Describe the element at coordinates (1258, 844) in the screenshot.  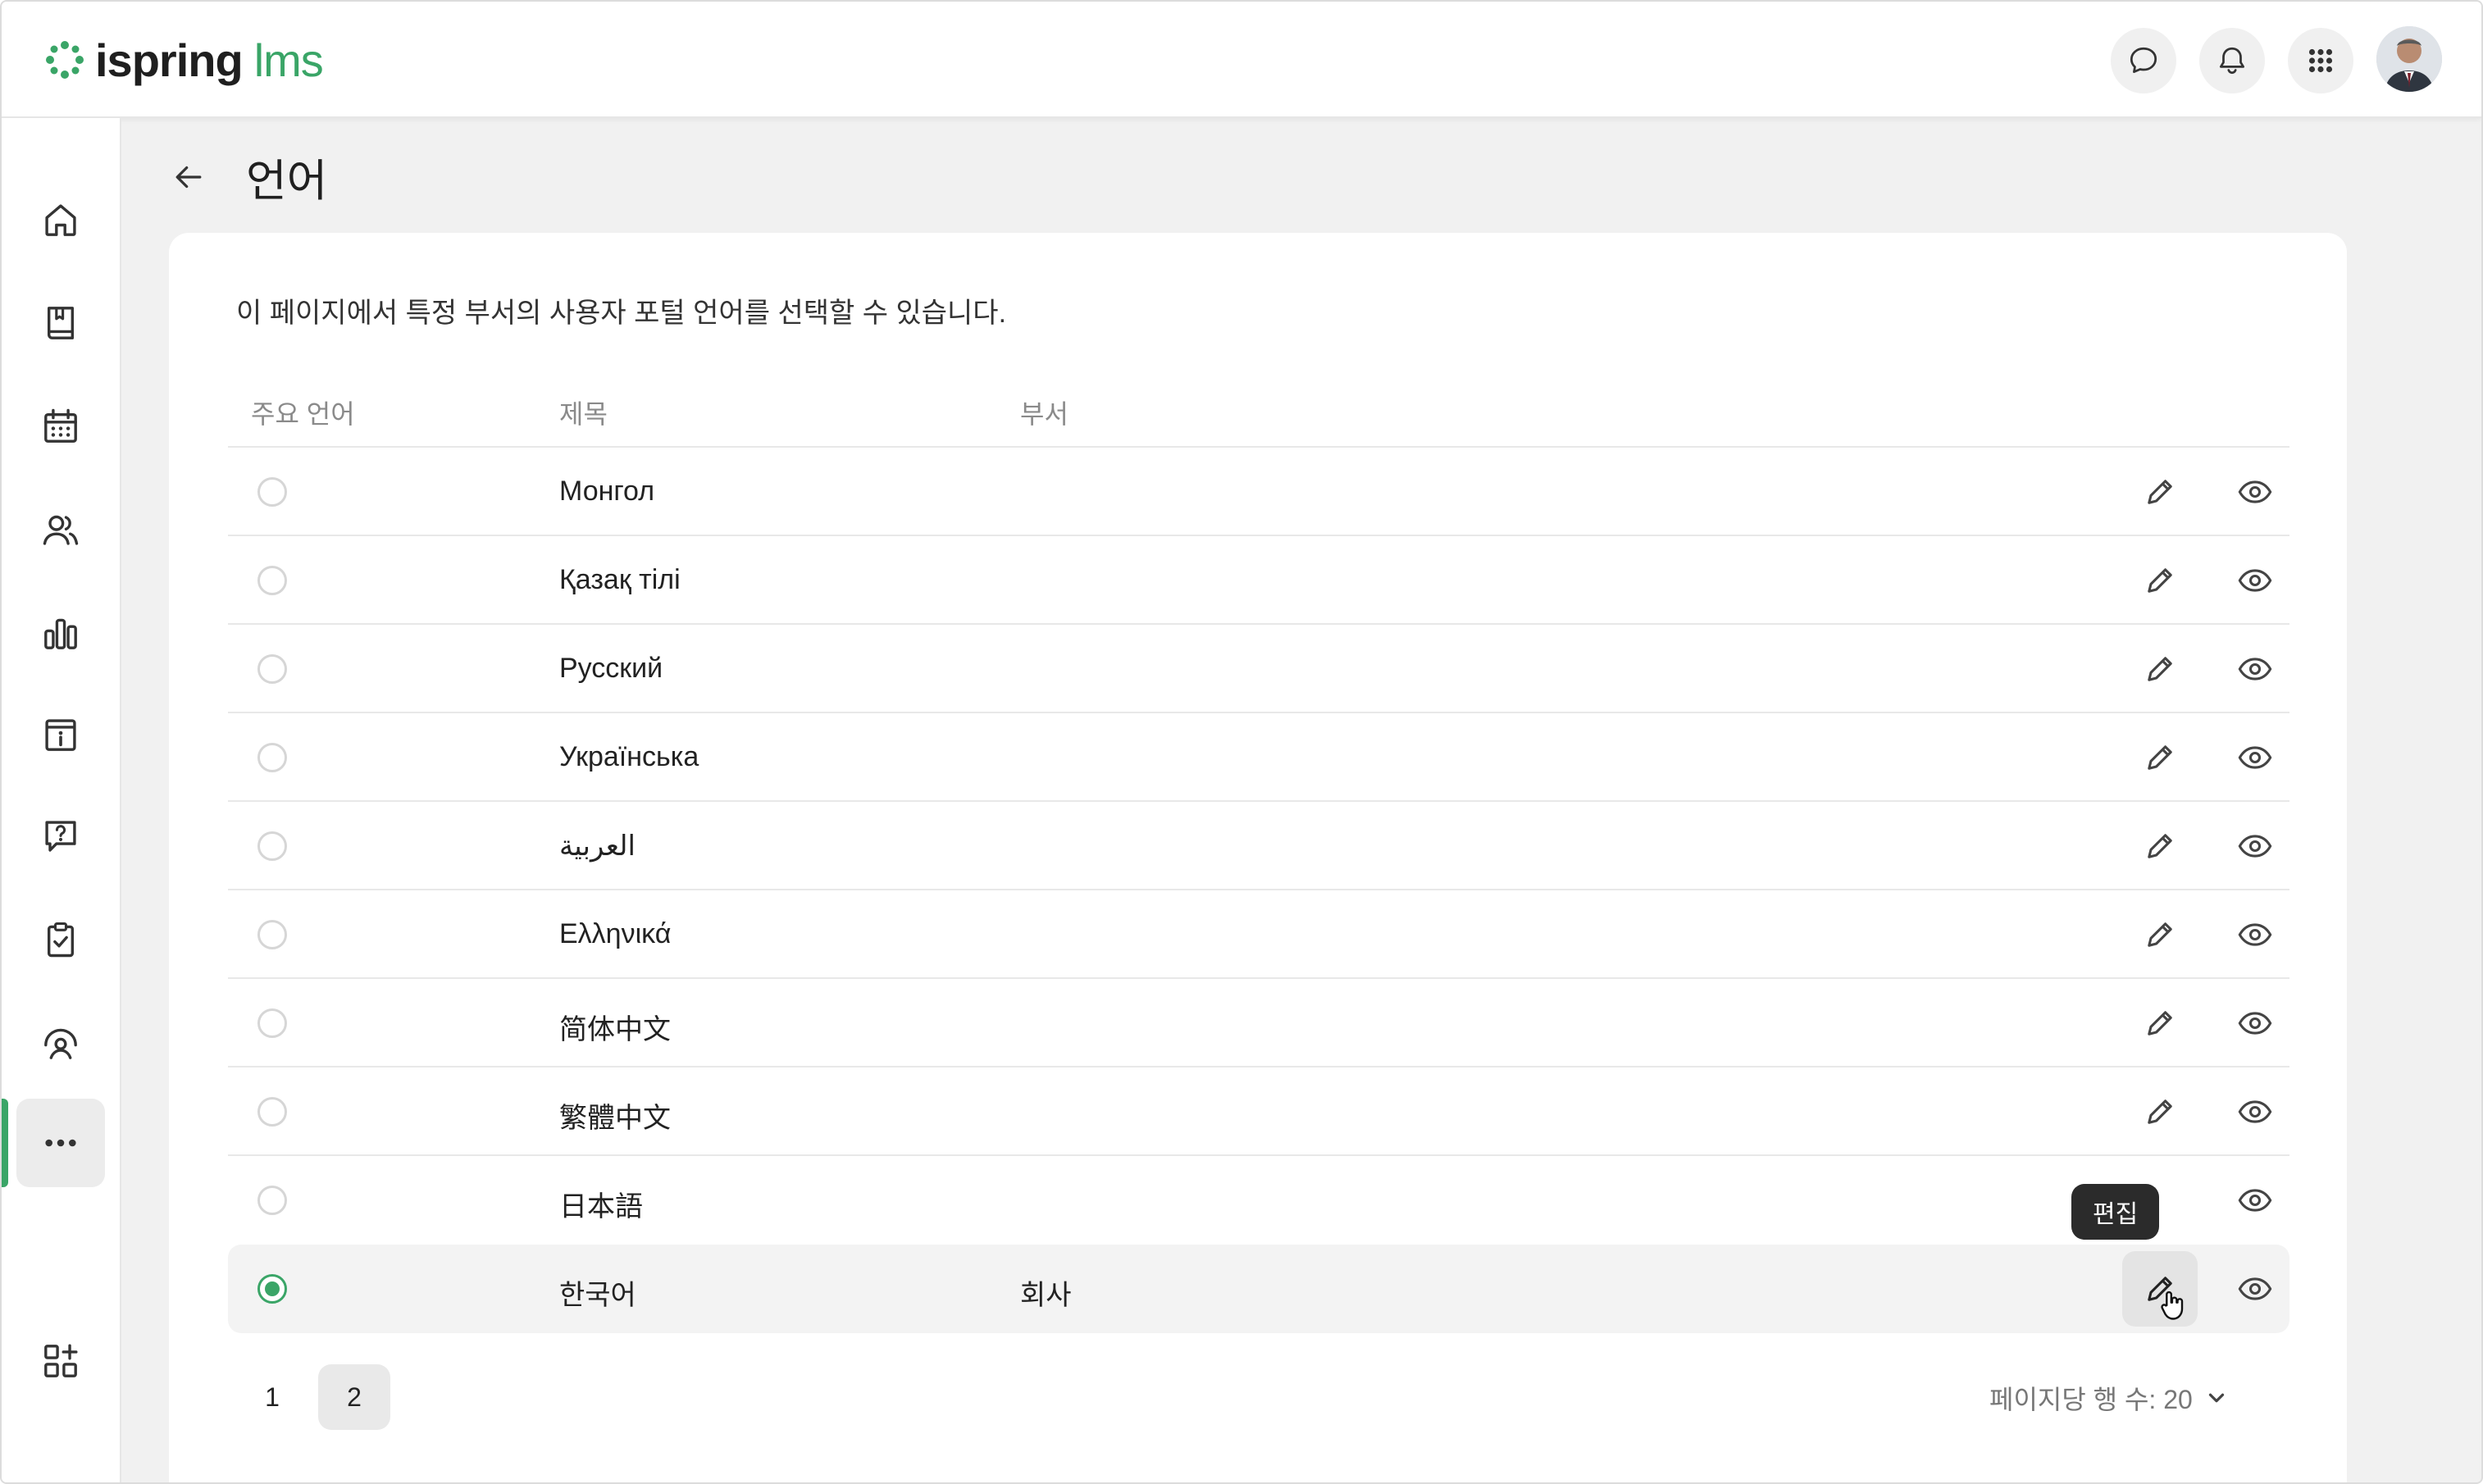
I see `table-row: العربية` at that location.